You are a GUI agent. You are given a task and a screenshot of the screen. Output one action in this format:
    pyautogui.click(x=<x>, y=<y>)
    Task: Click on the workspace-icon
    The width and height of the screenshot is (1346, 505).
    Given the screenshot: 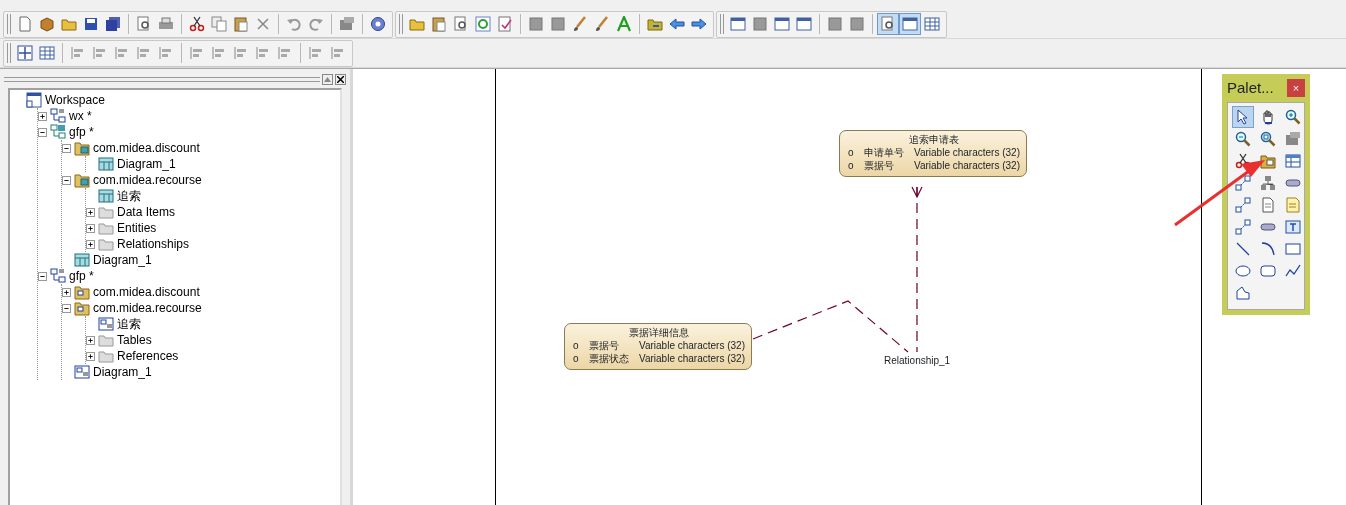 What is the action you would take?
    pyautogui.click(x=34, y=100)
    